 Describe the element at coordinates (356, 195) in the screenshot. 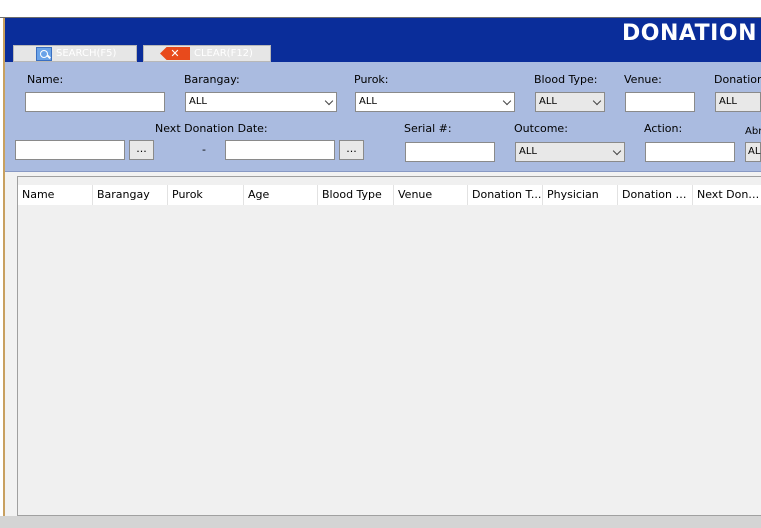

I see `column-header-blood-type: Blood Type` at that location.